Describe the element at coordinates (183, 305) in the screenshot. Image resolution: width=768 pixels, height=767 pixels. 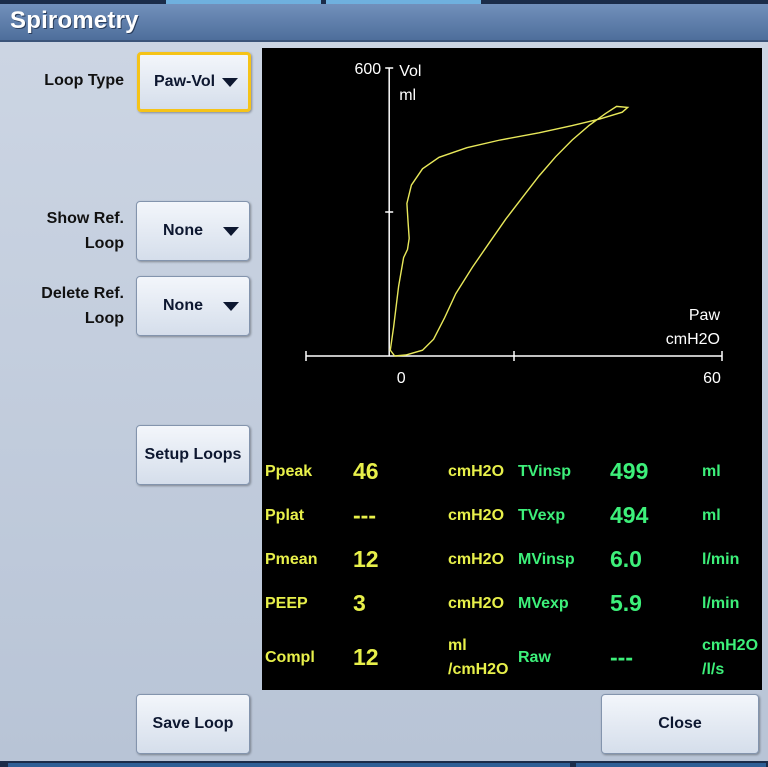
I see `delete-ref-value: None` at that location.